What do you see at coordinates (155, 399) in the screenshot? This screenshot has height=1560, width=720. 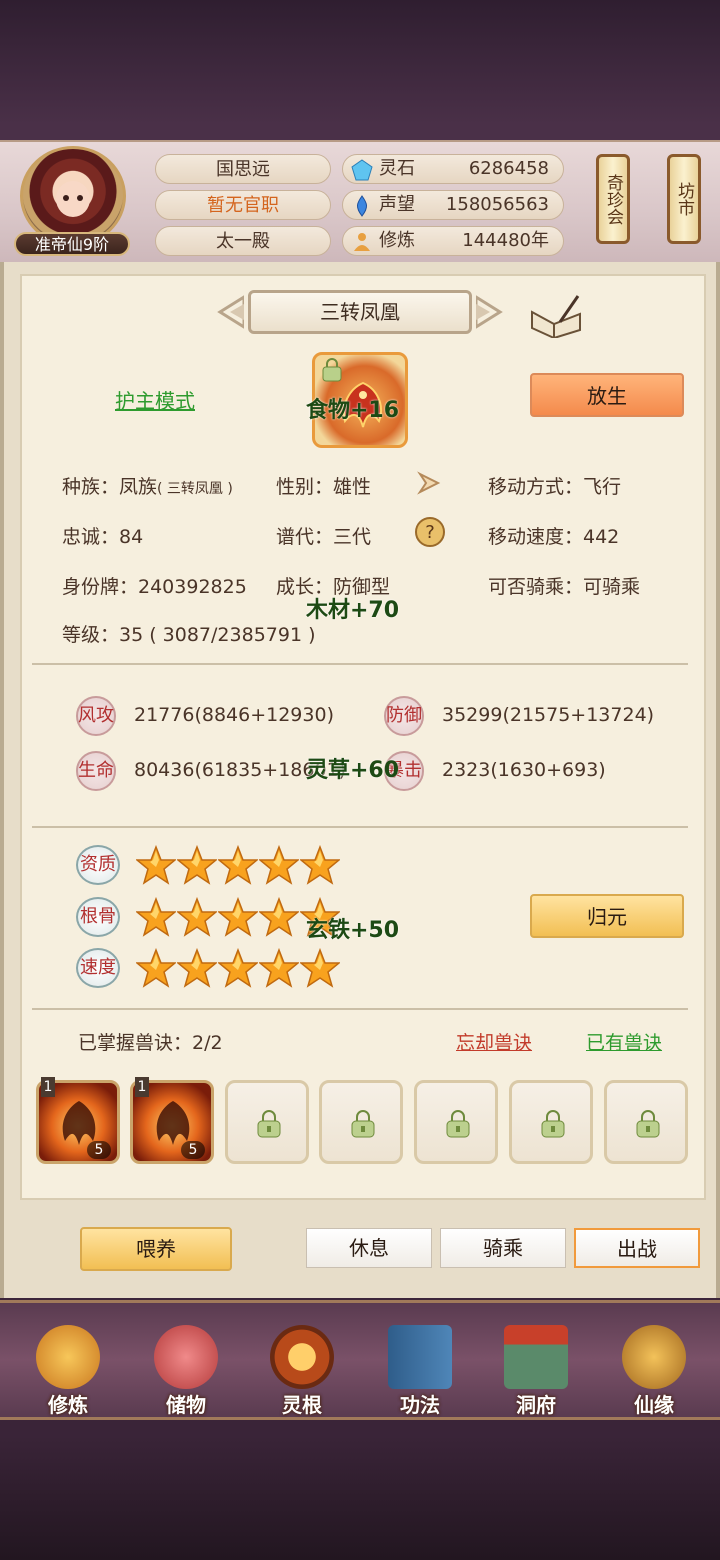 I see `guard-mode-link: 护主模式` at bounding box center [155, 399].